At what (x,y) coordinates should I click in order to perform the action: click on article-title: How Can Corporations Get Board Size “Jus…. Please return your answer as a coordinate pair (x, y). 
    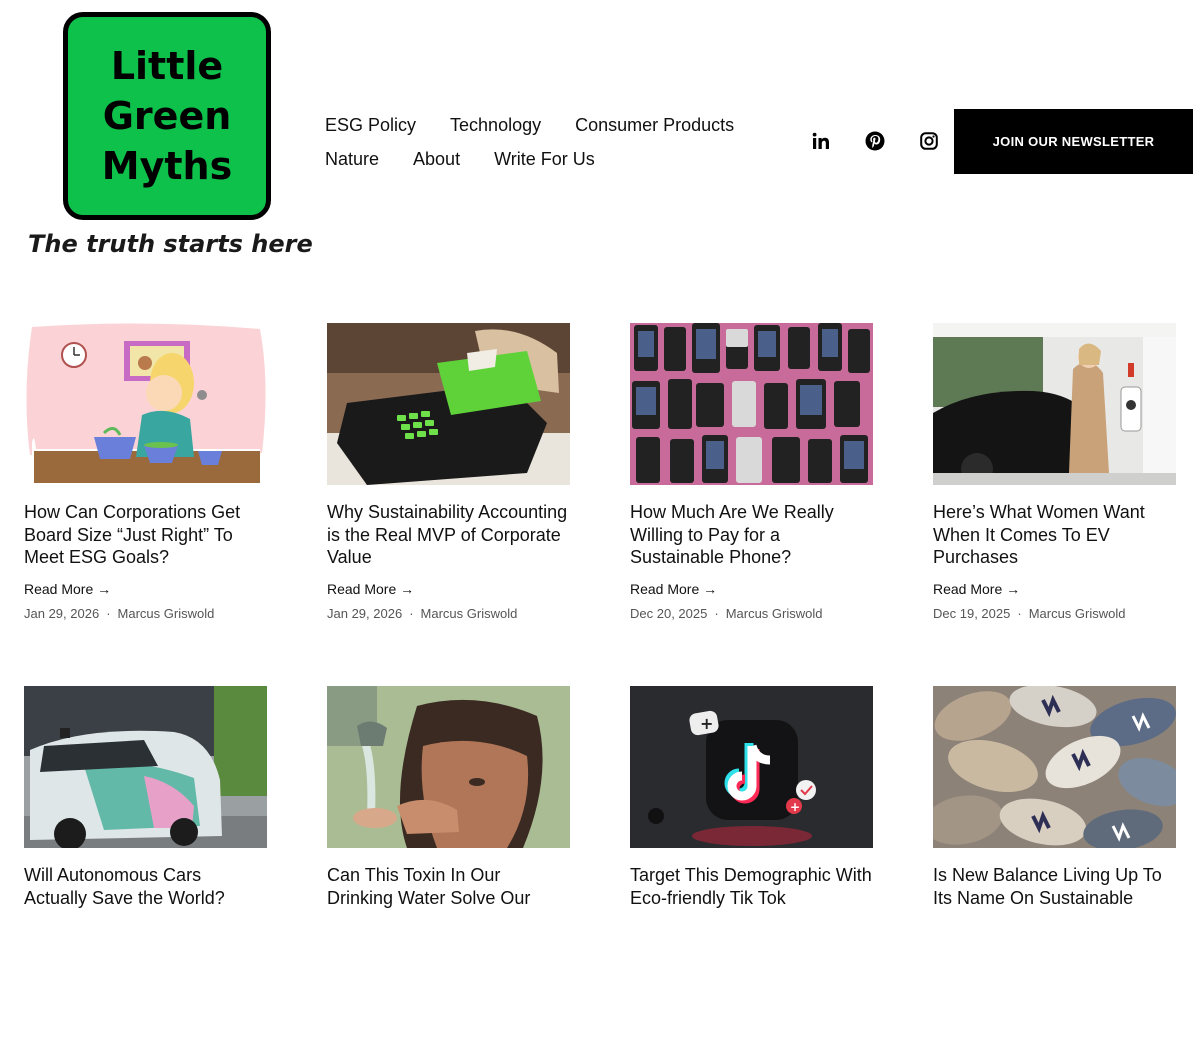
    Looking at the image, I should click on (145, 535).